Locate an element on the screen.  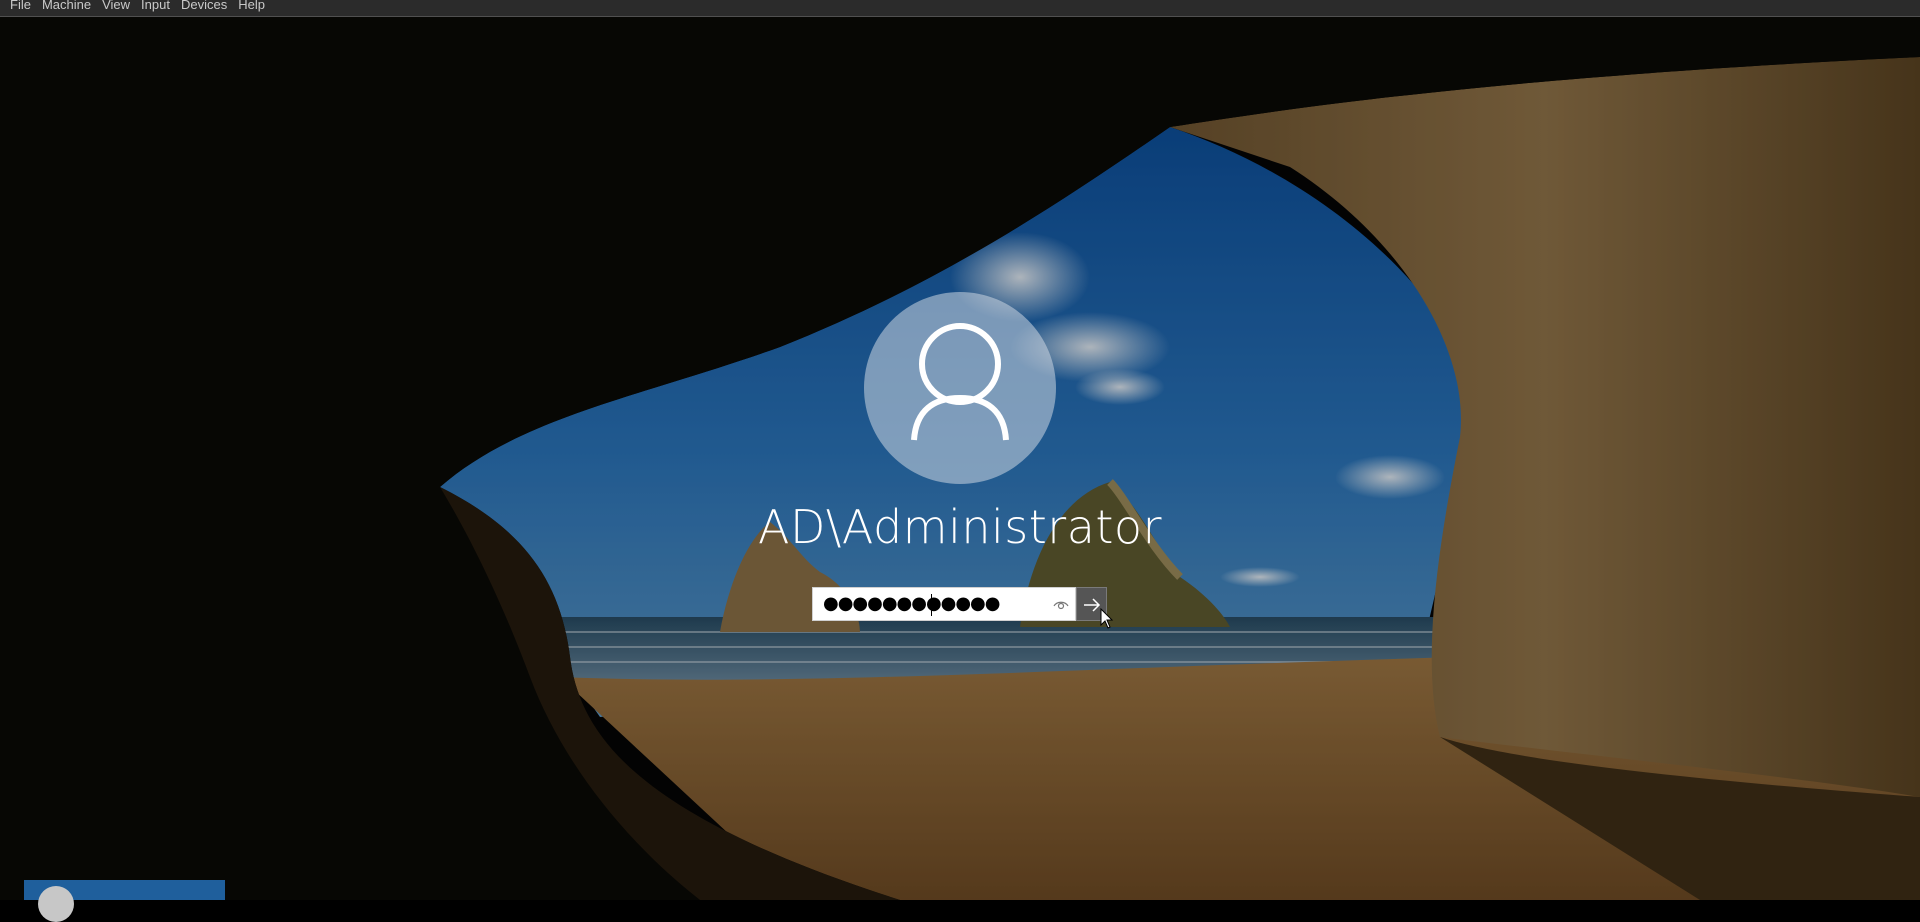
user-avatar is located at coordinates (960, 388).